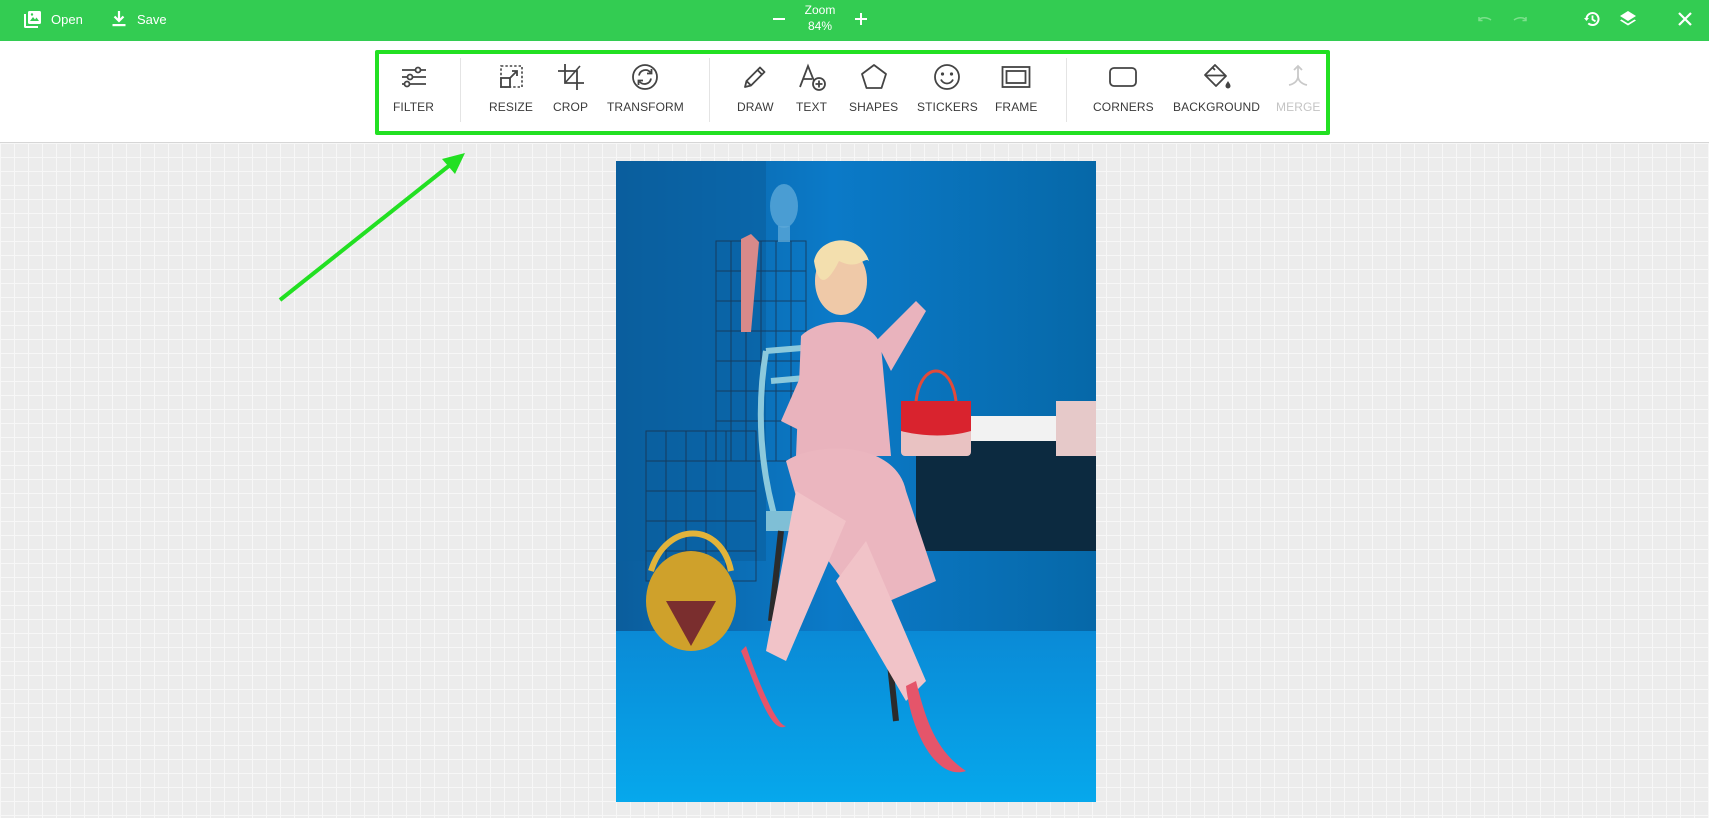  I want to click on undo-button, so click(1485, 19).